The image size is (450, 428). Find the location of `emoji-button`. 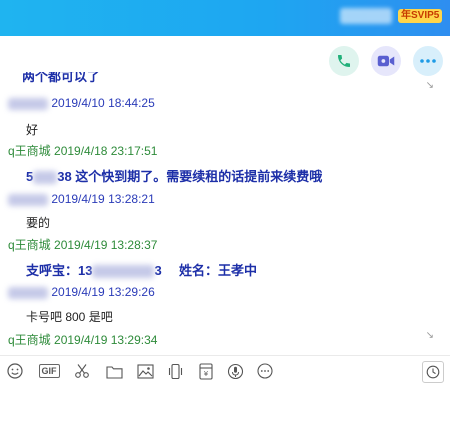

emoji-button is located at coordinates (15, 371).